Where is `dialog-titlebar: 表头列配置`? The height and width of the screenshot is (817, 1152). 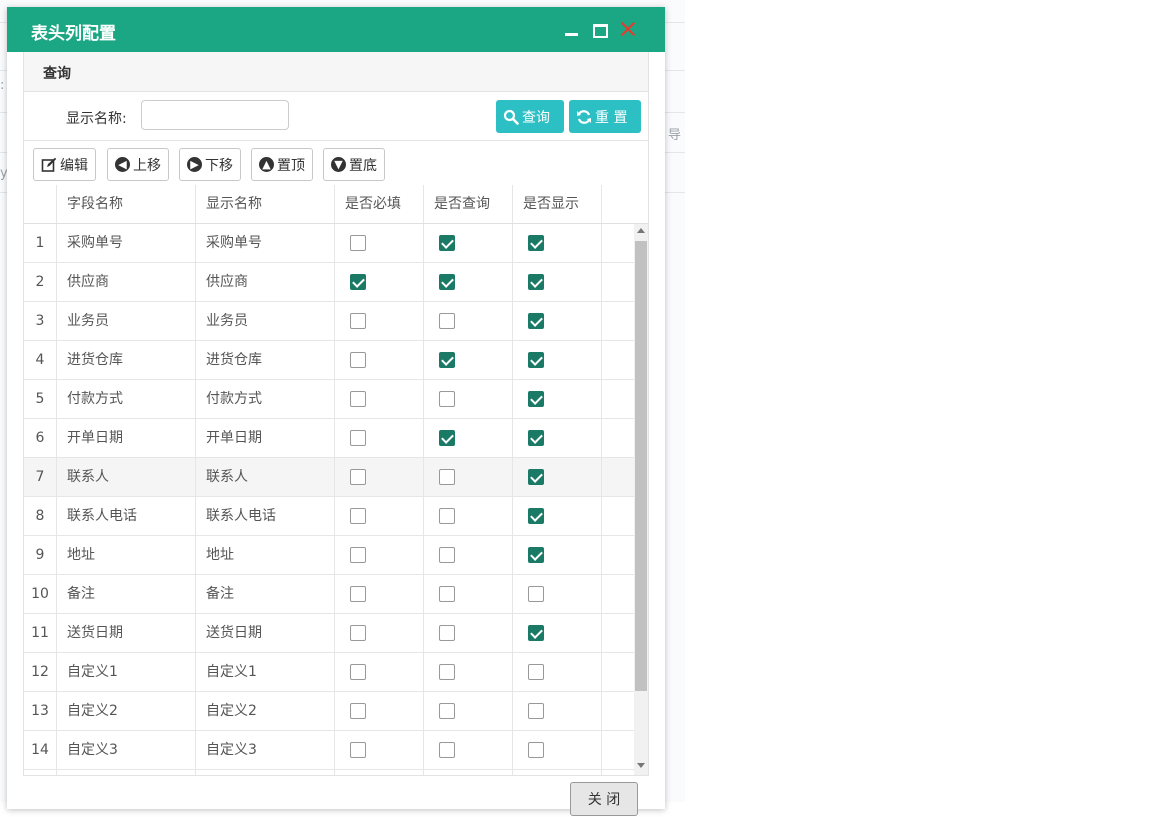
dialog-titlebar: 表头列配置 is located at coordinates (336, 29).